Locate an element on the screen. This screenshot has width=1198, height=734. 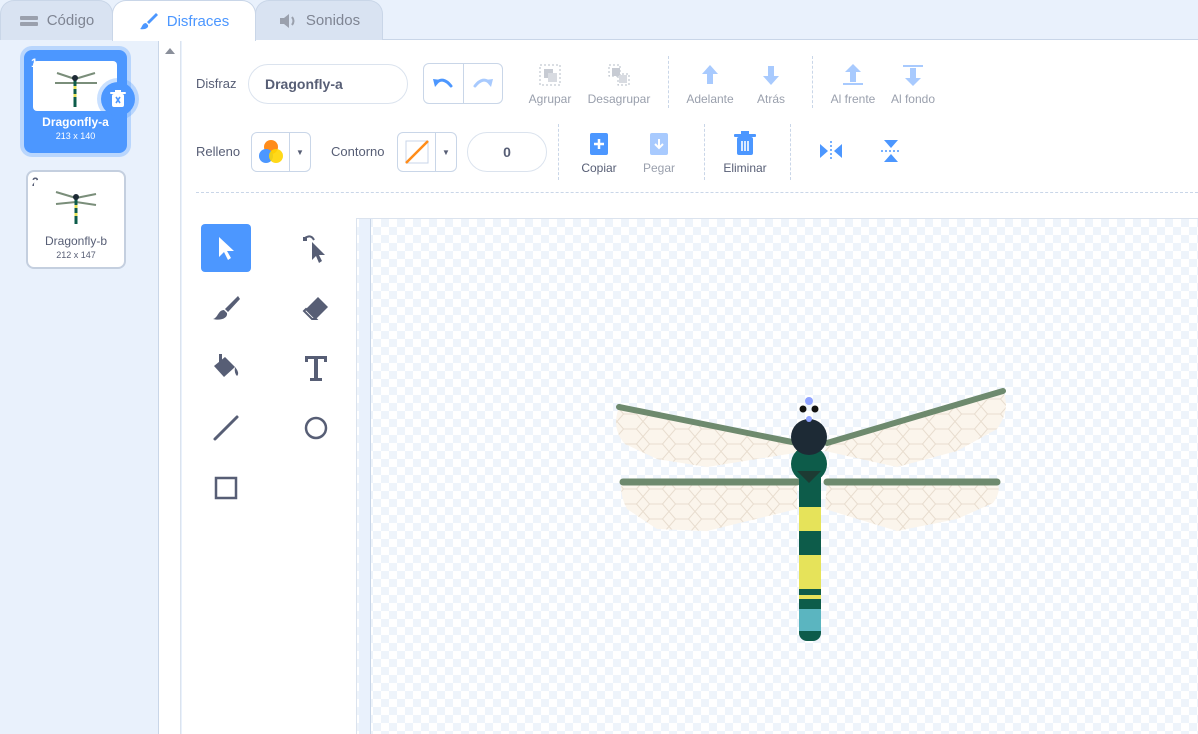
bring-to-front-icon is located at coordinates (853, 74).